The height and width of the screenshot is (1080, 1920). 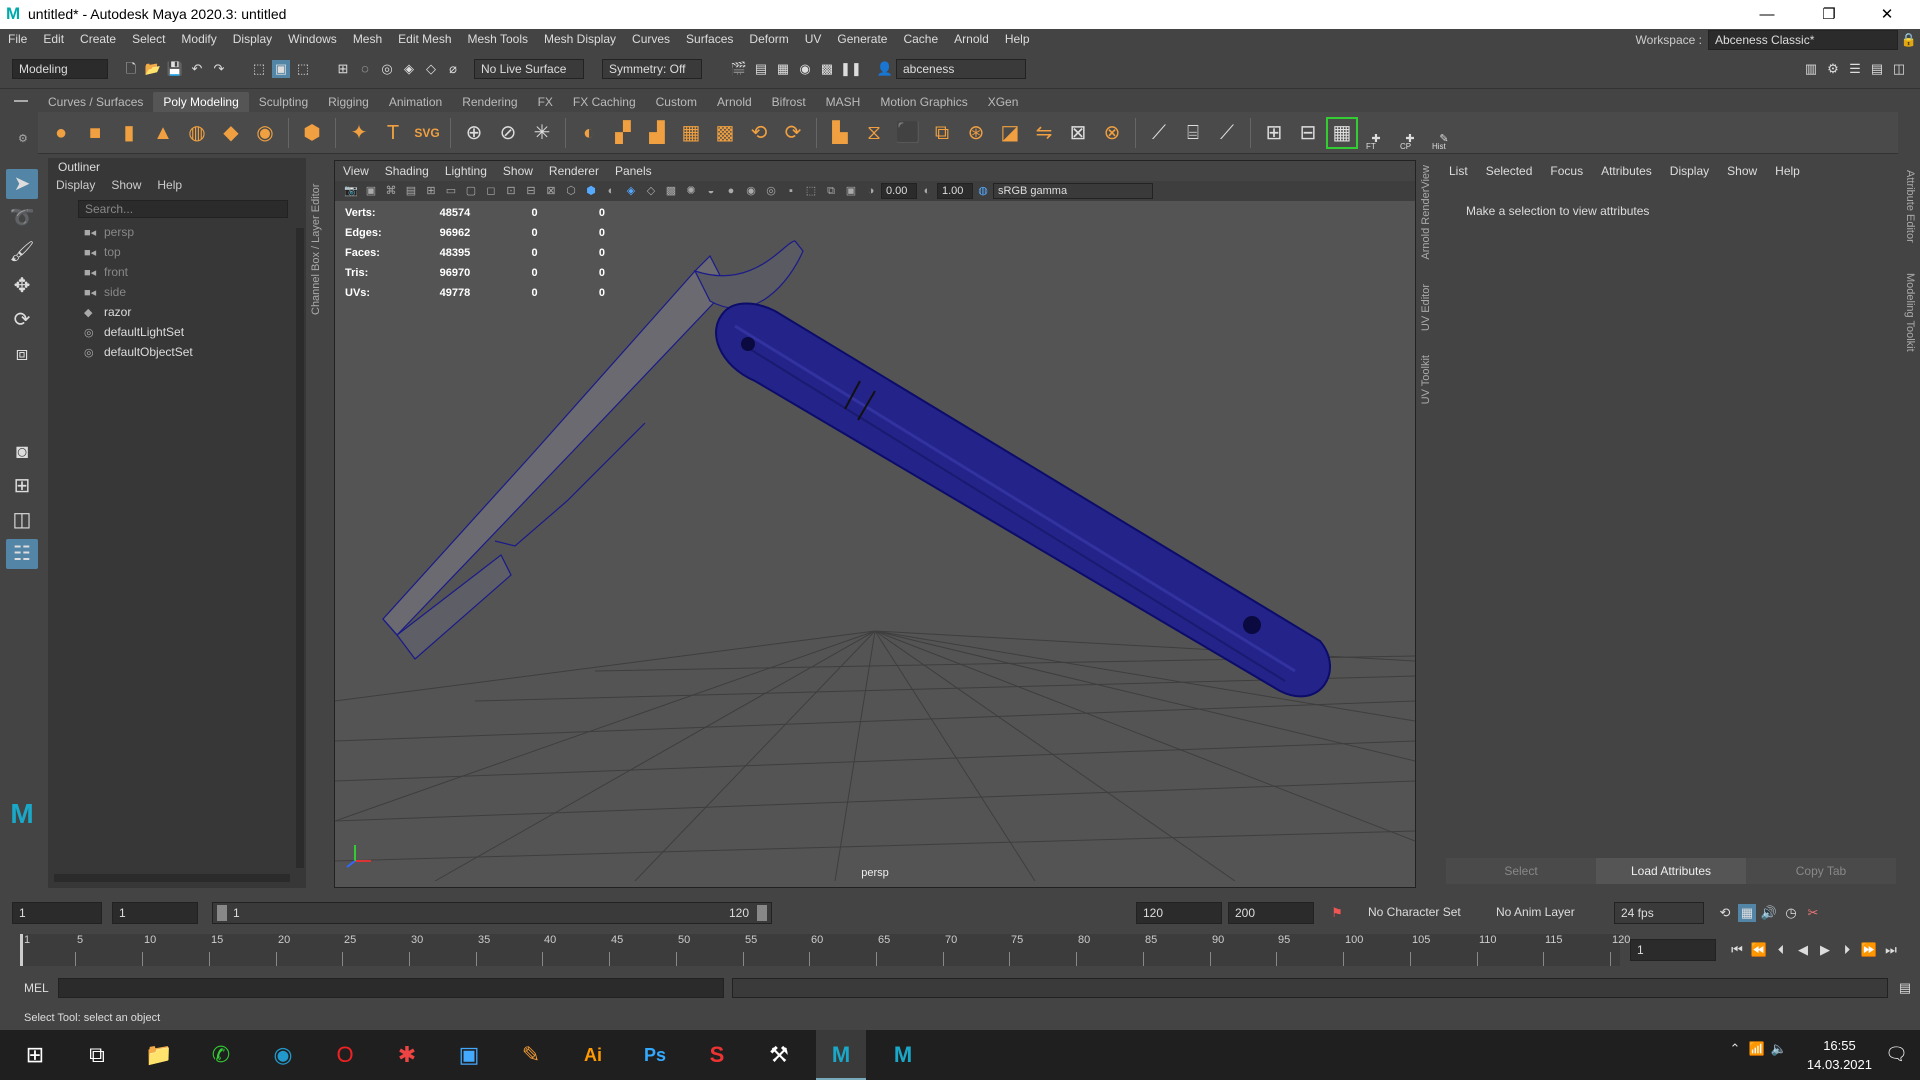 What do you see at coordinates (1545, 913) in the screenshot?
I see `anim-layer-dropdown: No Anim Layer` at bounding box center [1545, 913].